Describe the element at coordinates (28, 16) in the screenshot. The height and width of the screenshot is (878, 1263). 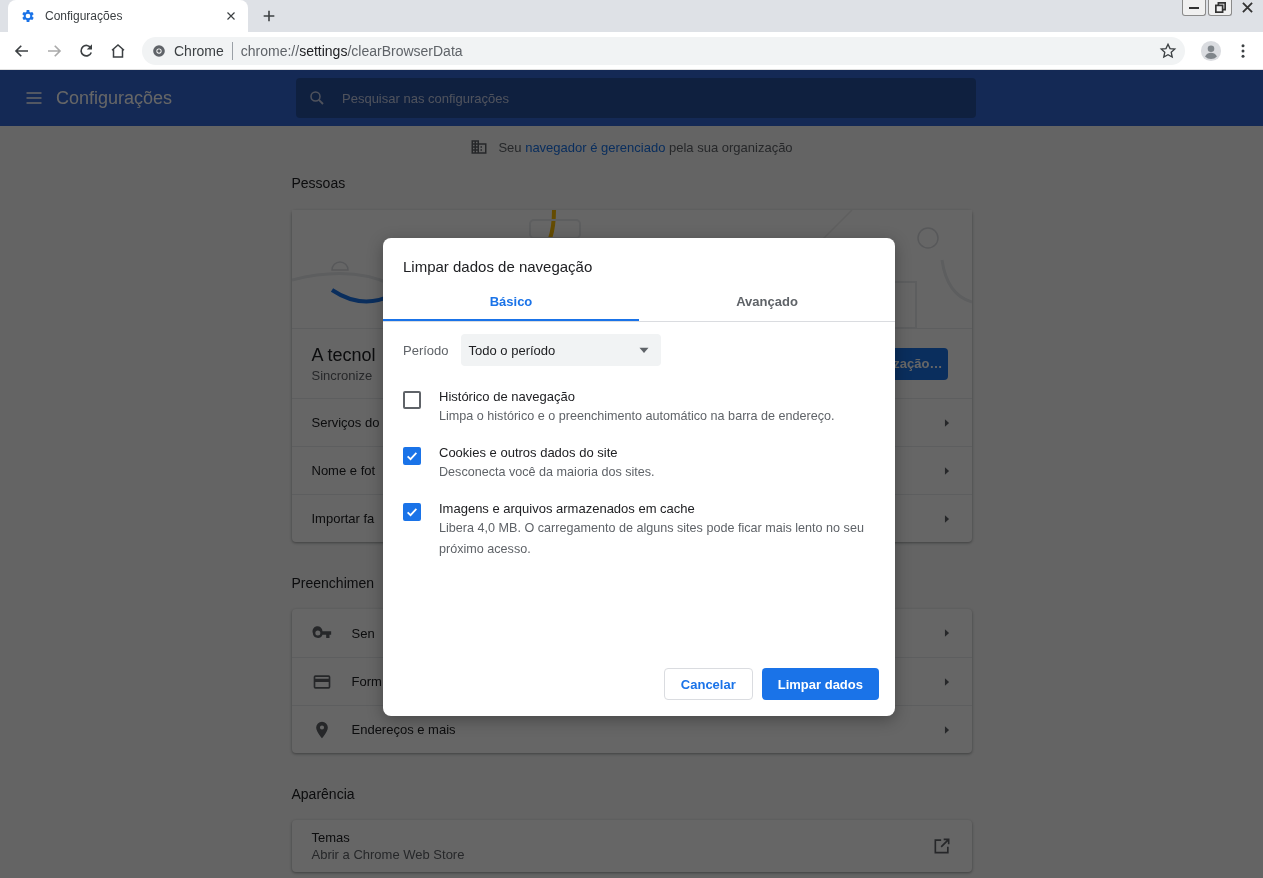
I see `settings-icon` at that location.